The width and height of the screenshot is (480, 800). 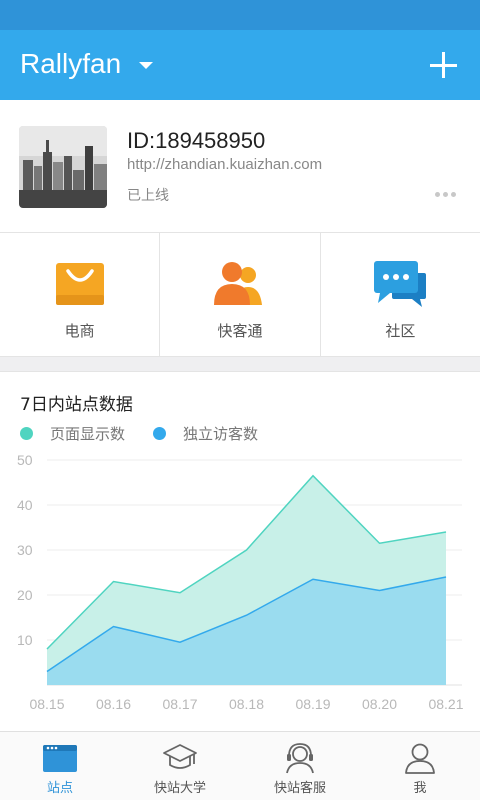 I want to click on users-icon, so click(x=240, y=284).